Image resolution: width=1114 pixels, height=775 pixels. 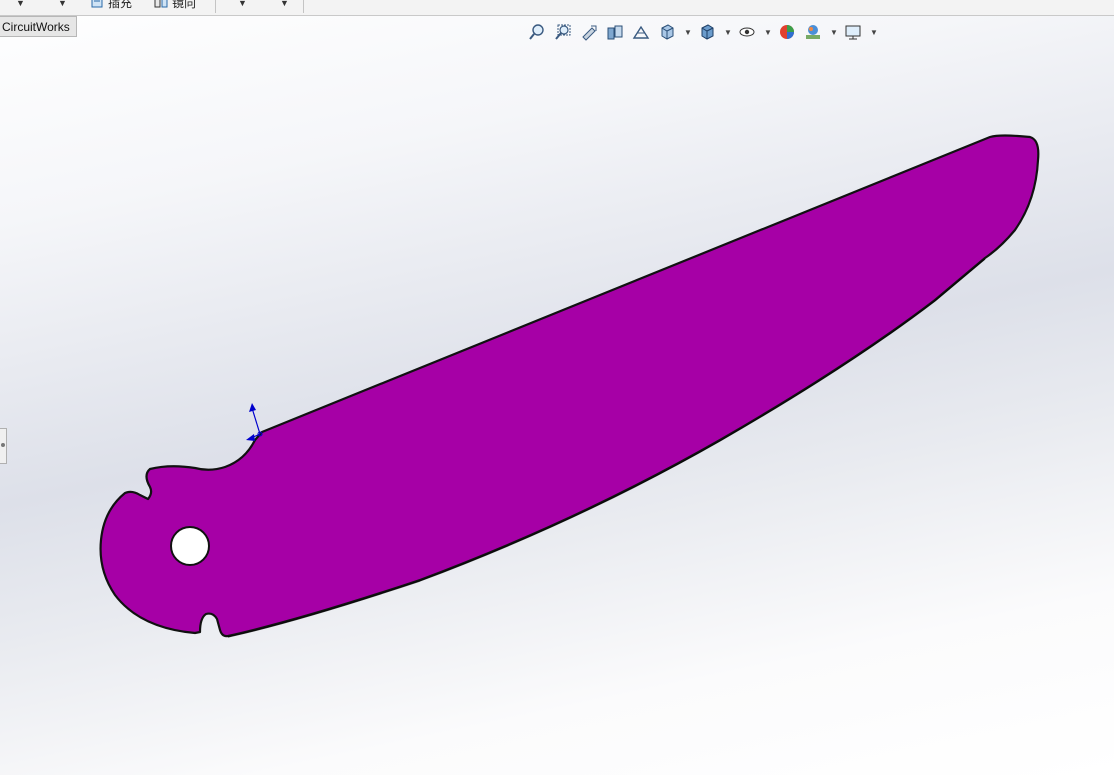 I want to click on heads-up-view-toolbar: ▼ ▼ ▼ ▼ ▼, so click(x=704, y=32).